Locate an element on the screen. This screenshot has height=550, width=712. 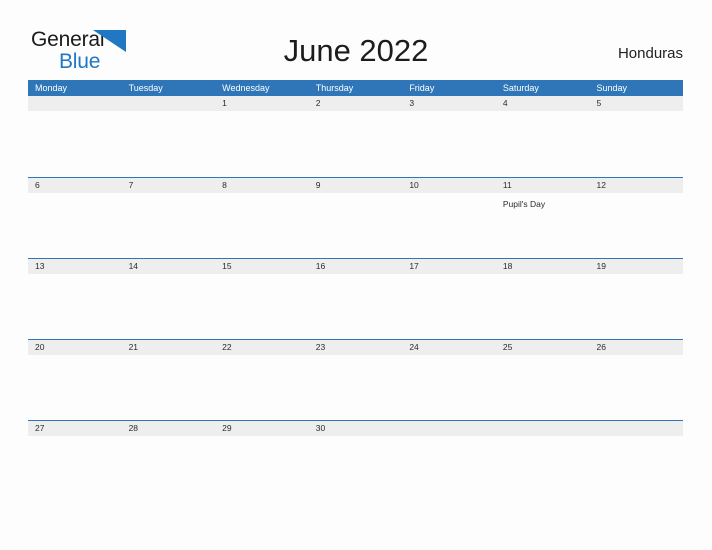
day-number: 8 is located at coordinates (262, 185).